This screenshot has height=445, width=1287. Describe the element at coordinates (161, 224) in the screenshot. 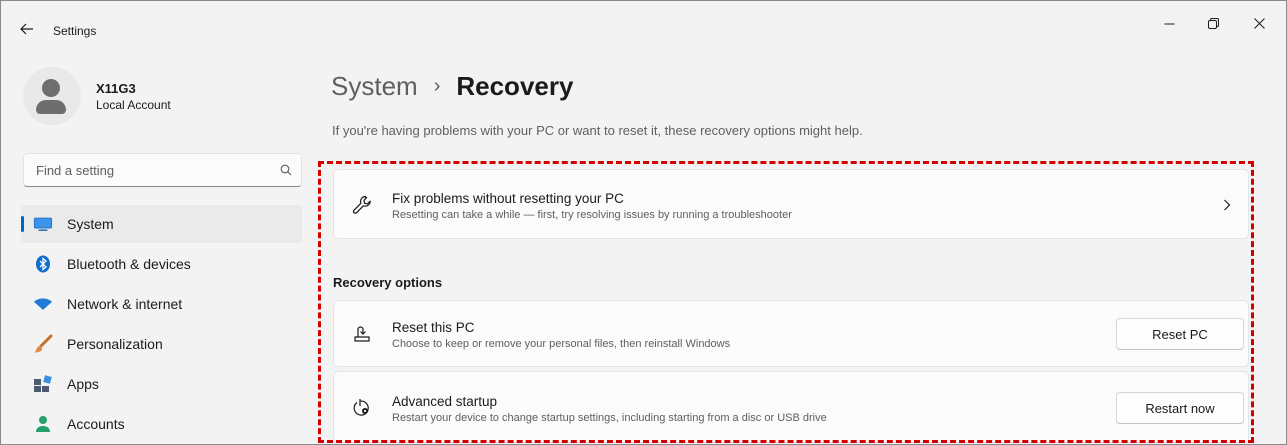

I see `sidebar-item-system: System` at that location.